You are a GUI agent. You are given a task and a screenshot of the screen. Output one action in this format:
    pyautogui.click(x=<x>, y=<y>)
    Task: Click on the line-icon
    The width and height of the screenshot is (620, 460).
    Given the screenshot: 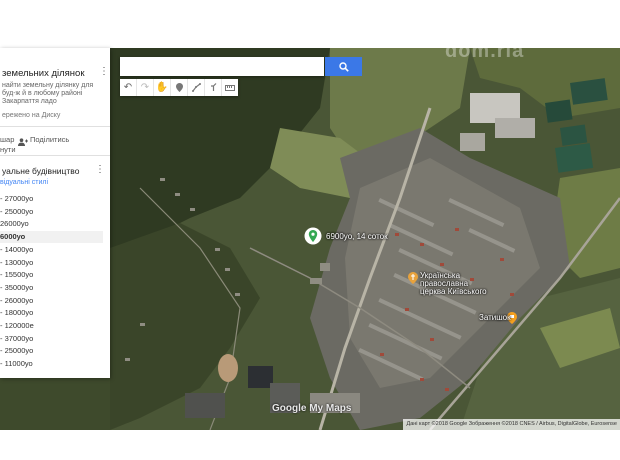 What is the action you would take?
    pyautogui.click(x=196, y=87)
    